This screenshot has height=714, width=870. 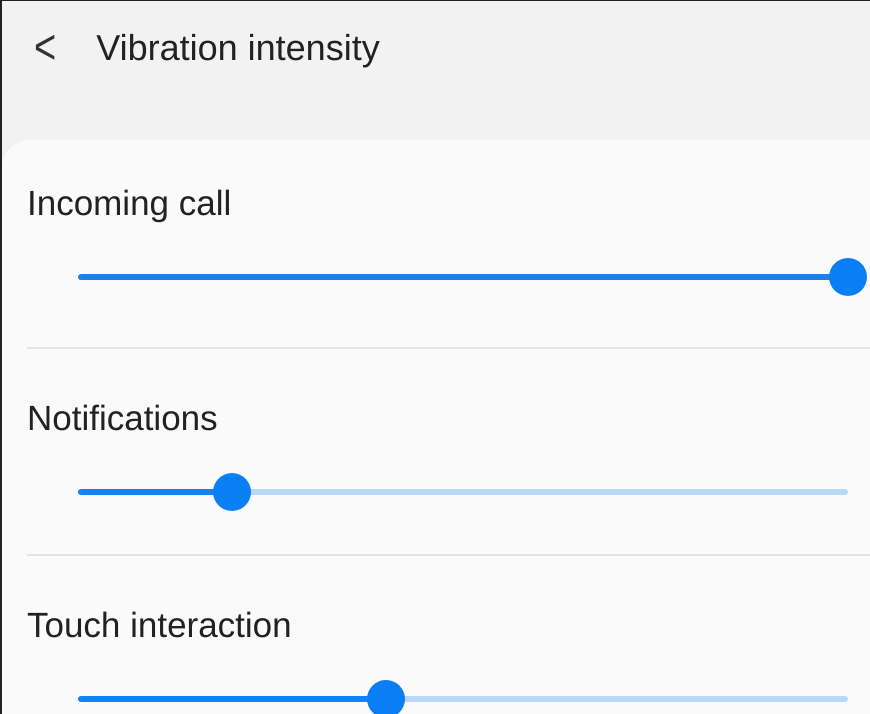 I want to click on setting-label: Notifications, so click(x=122, y=419).